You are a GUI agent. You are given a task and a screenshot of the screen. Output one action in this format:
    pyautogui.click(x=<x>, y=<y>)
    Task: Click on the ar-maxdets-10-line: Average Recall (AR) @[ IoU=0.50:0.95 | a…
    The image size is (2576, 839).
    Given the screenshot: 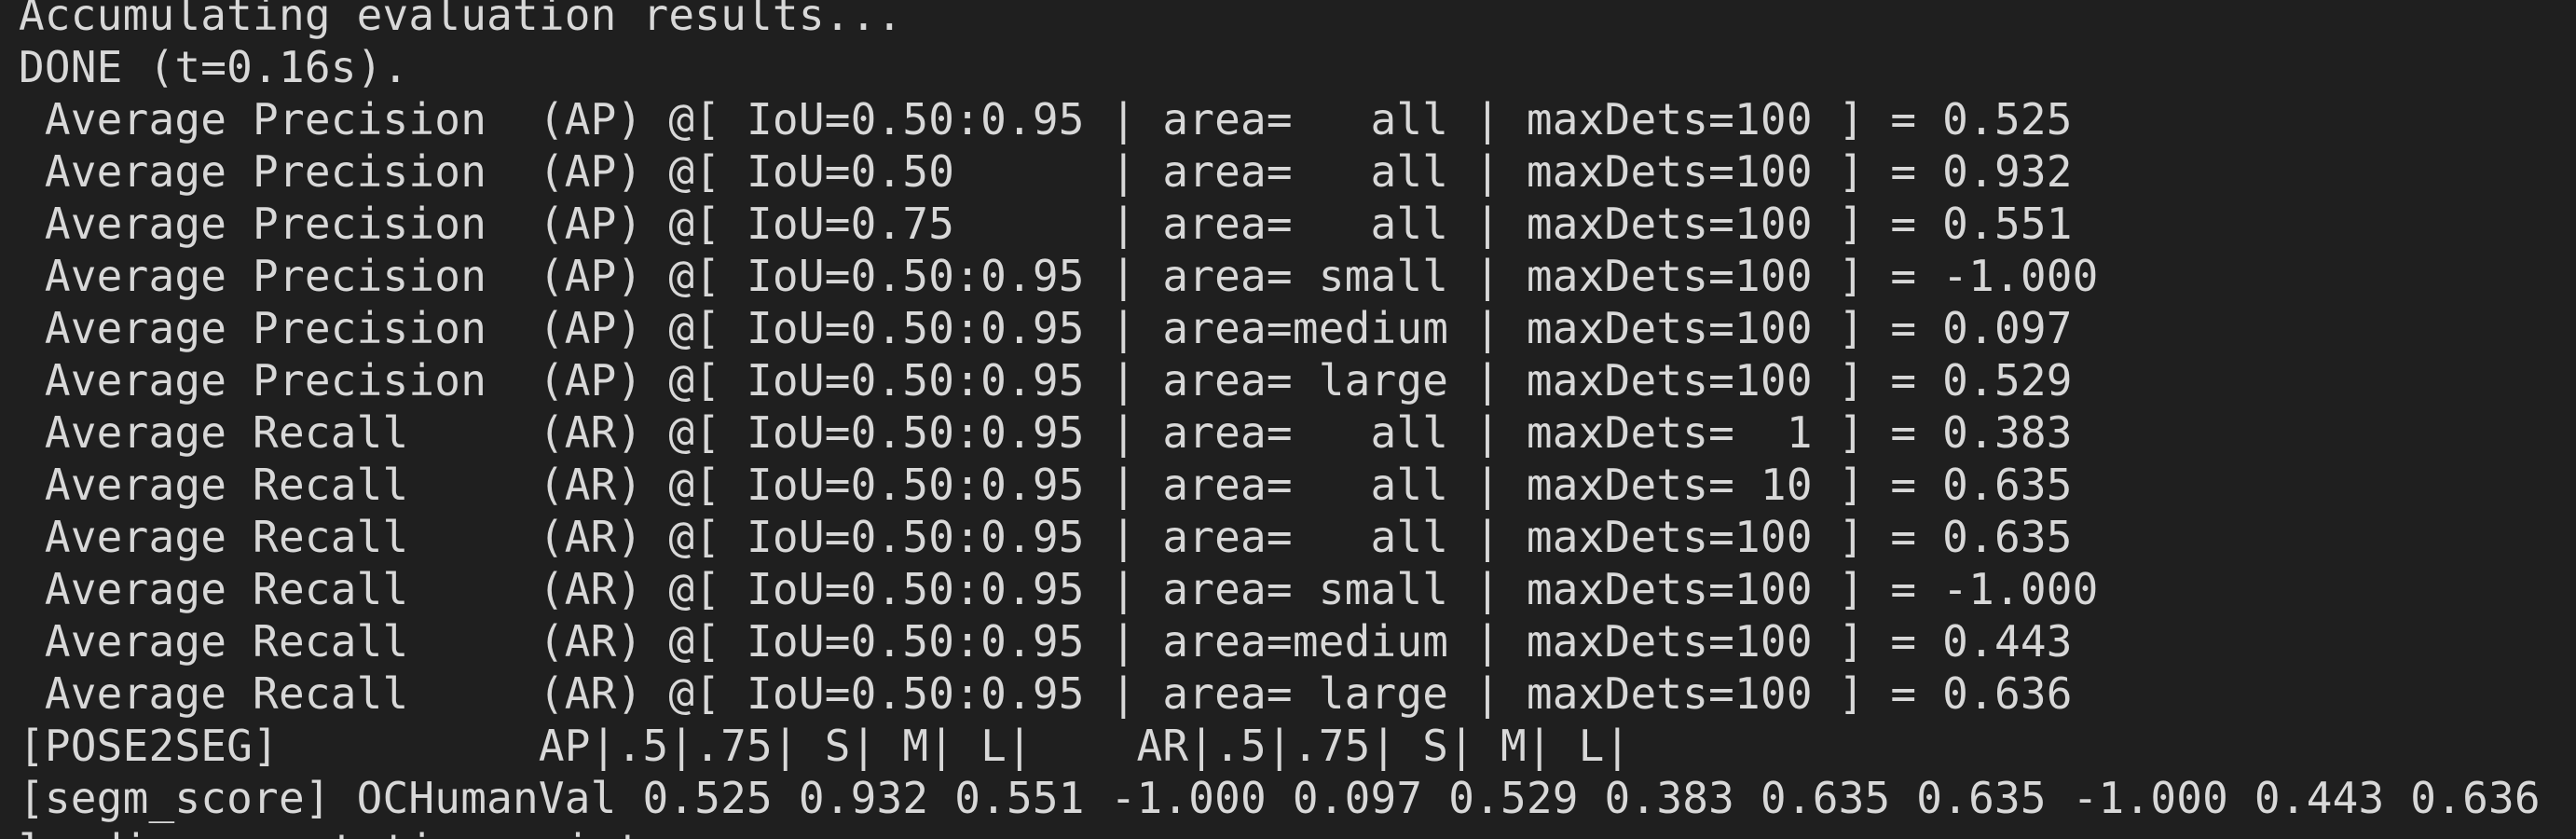 What is the action you would take?
    pyautogui.click(x=1046, y=485)
    